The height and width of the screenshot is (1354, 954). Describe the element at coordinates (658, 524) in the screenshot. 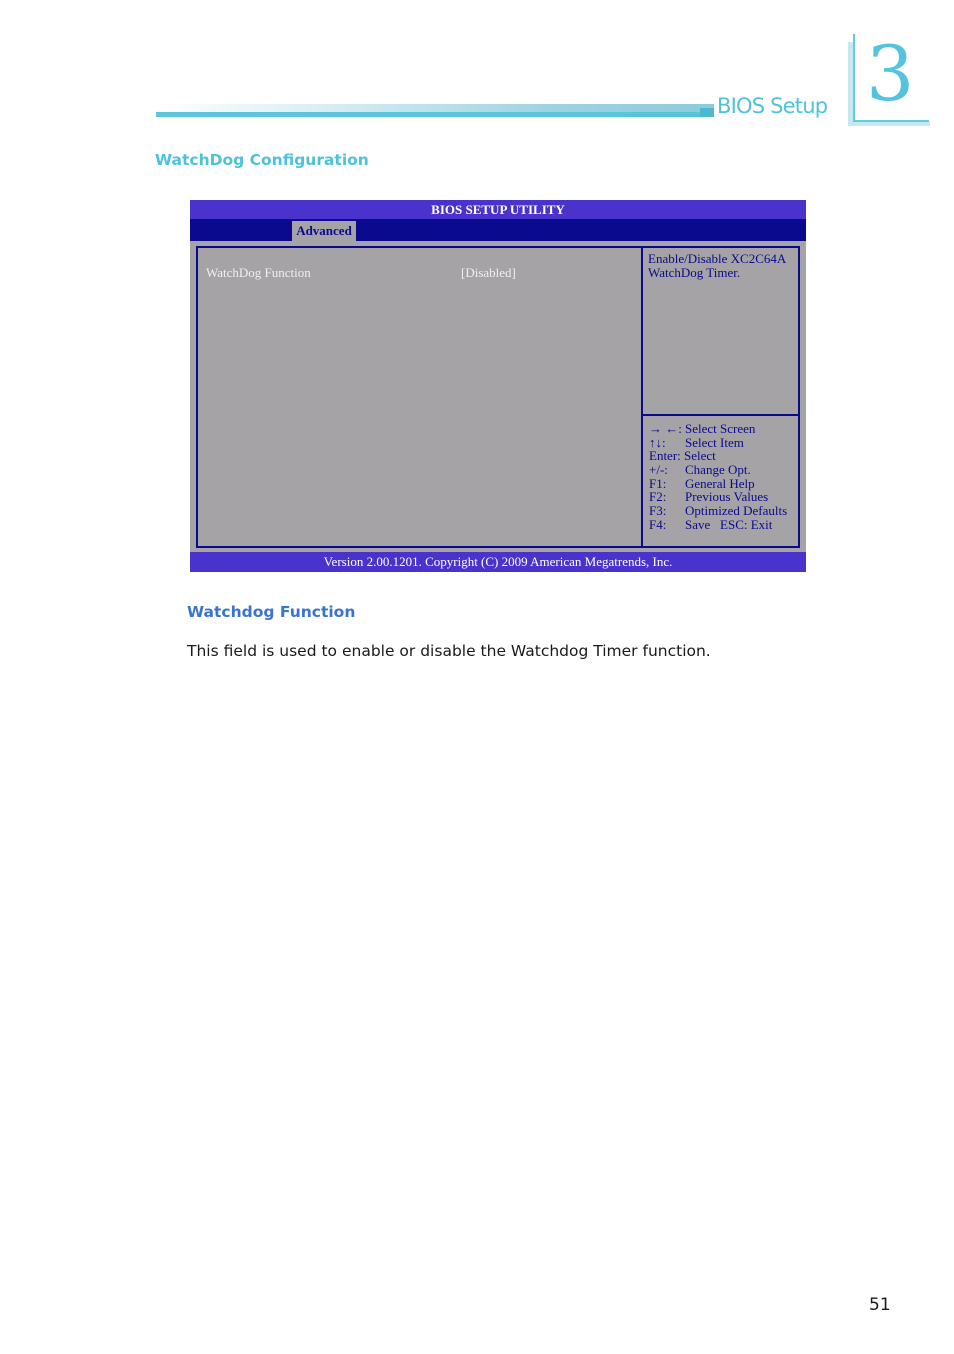

I see `key-name: F4:` at that location.